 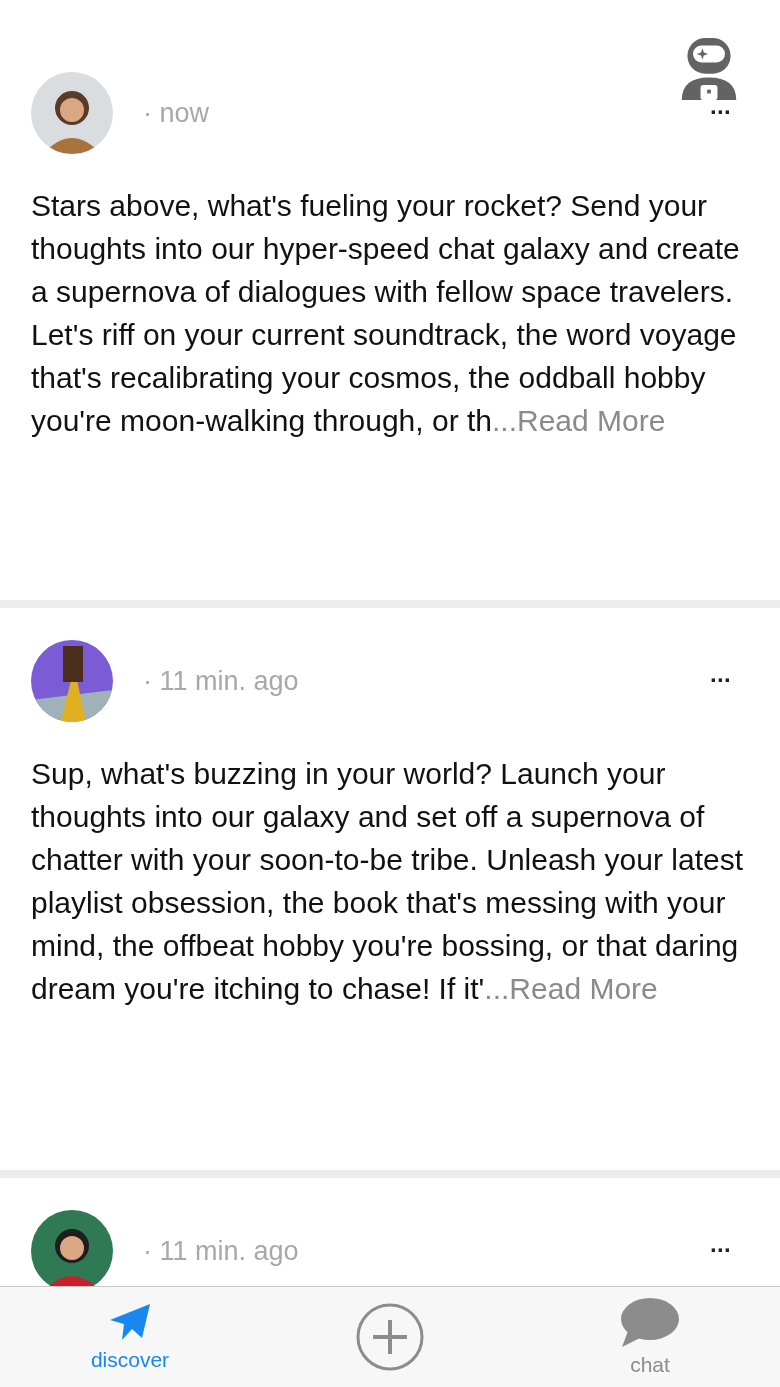 I want to click on speech-bubble-icon, so click(x=650, y=1323).